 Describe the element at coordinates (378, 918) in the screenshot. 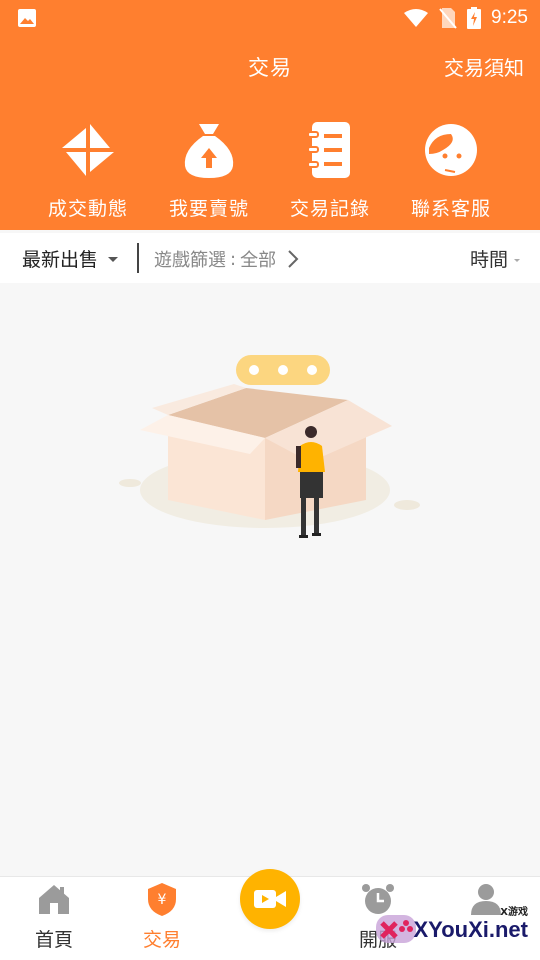

I see `nav-item-server-open: 開服` at that location.